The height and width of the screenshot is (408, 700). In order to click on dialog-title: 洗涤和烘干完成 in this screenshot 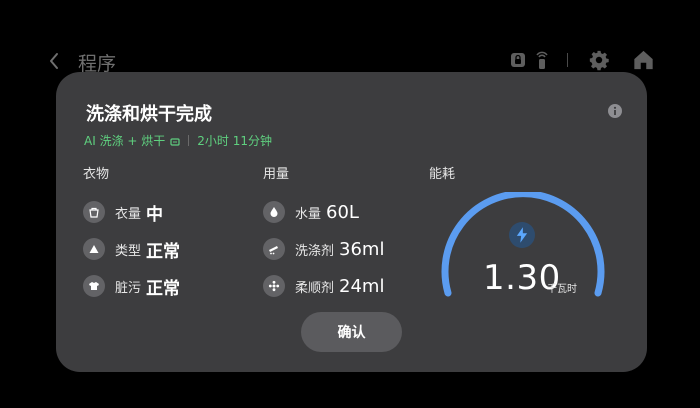, I will do `click(149, 114)`.